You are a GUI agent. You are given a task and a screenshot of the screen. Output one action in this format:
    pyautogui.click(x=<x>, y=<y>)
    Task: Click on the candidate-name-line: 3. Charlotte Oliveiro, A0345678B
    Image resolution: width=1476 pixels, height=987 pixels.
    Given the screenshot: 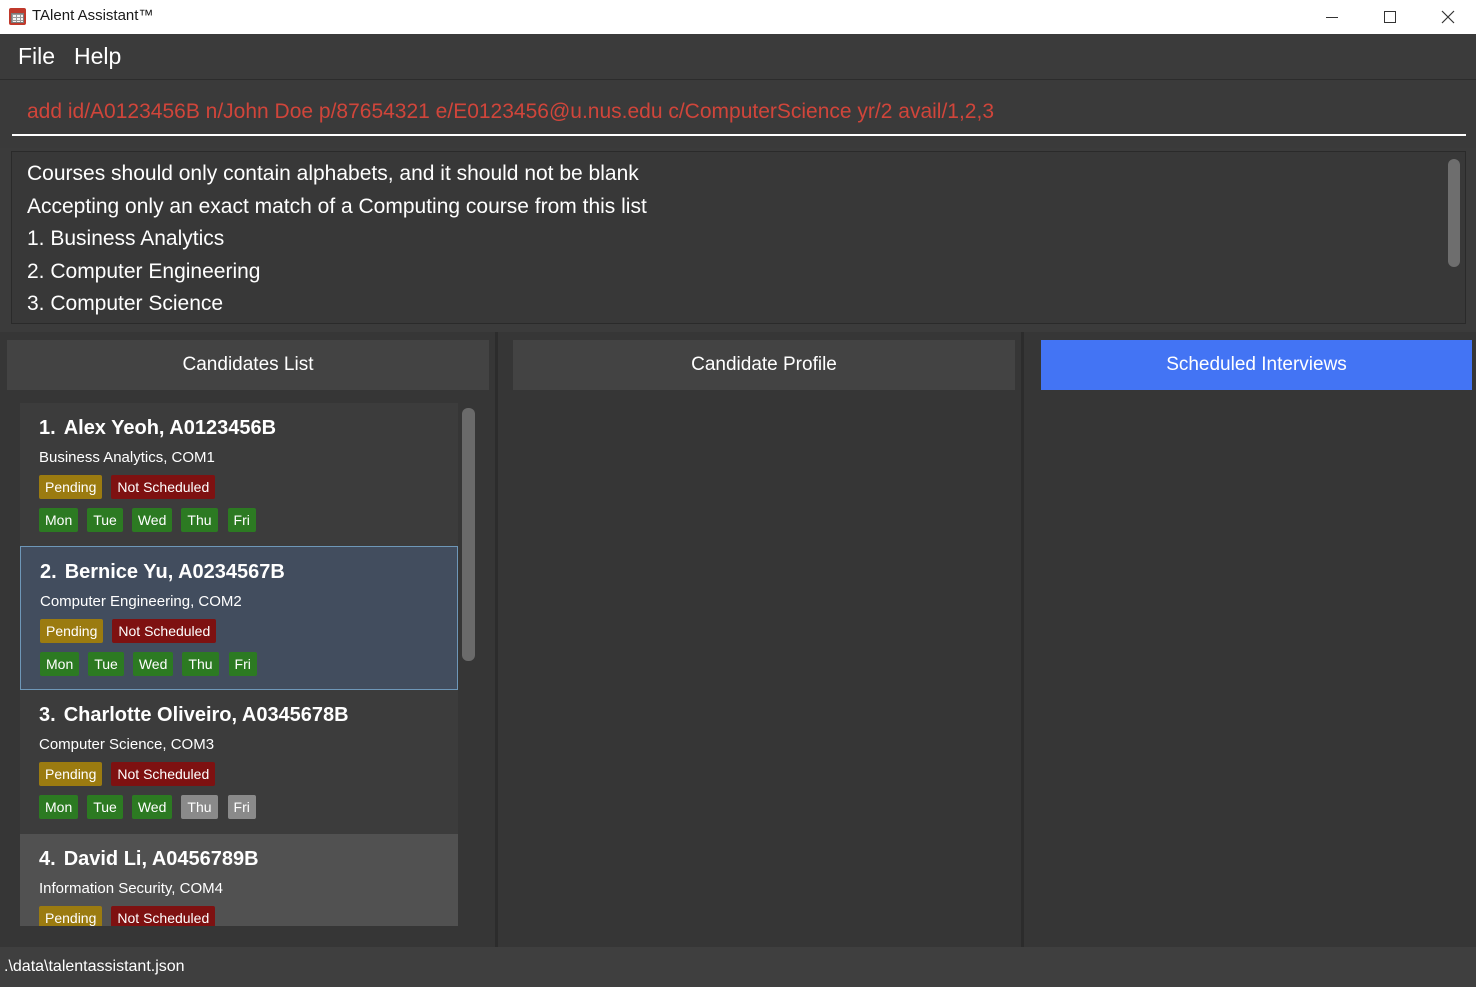 What is the action you would take?
    pyautogui.click(x=194, y=715)
    